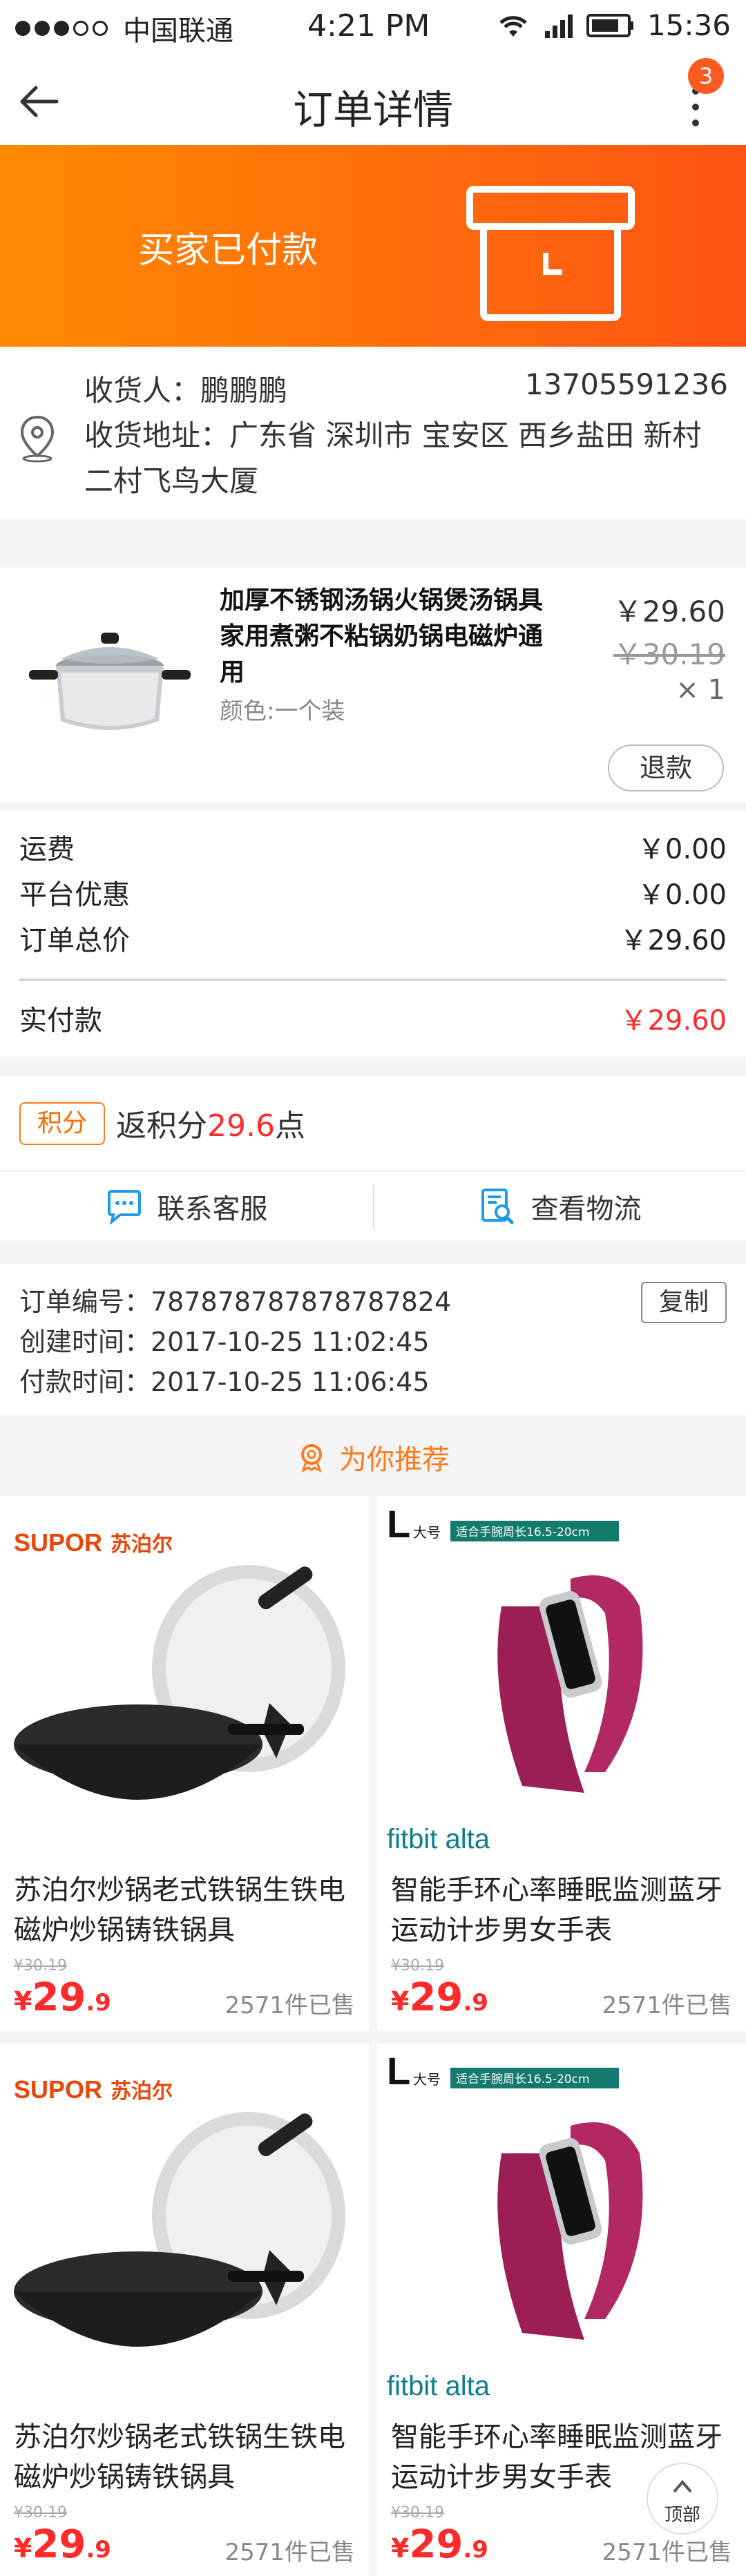 This screenshot has height=2576, width=746. I want to click on location-pin-icon, so click(37, 439).